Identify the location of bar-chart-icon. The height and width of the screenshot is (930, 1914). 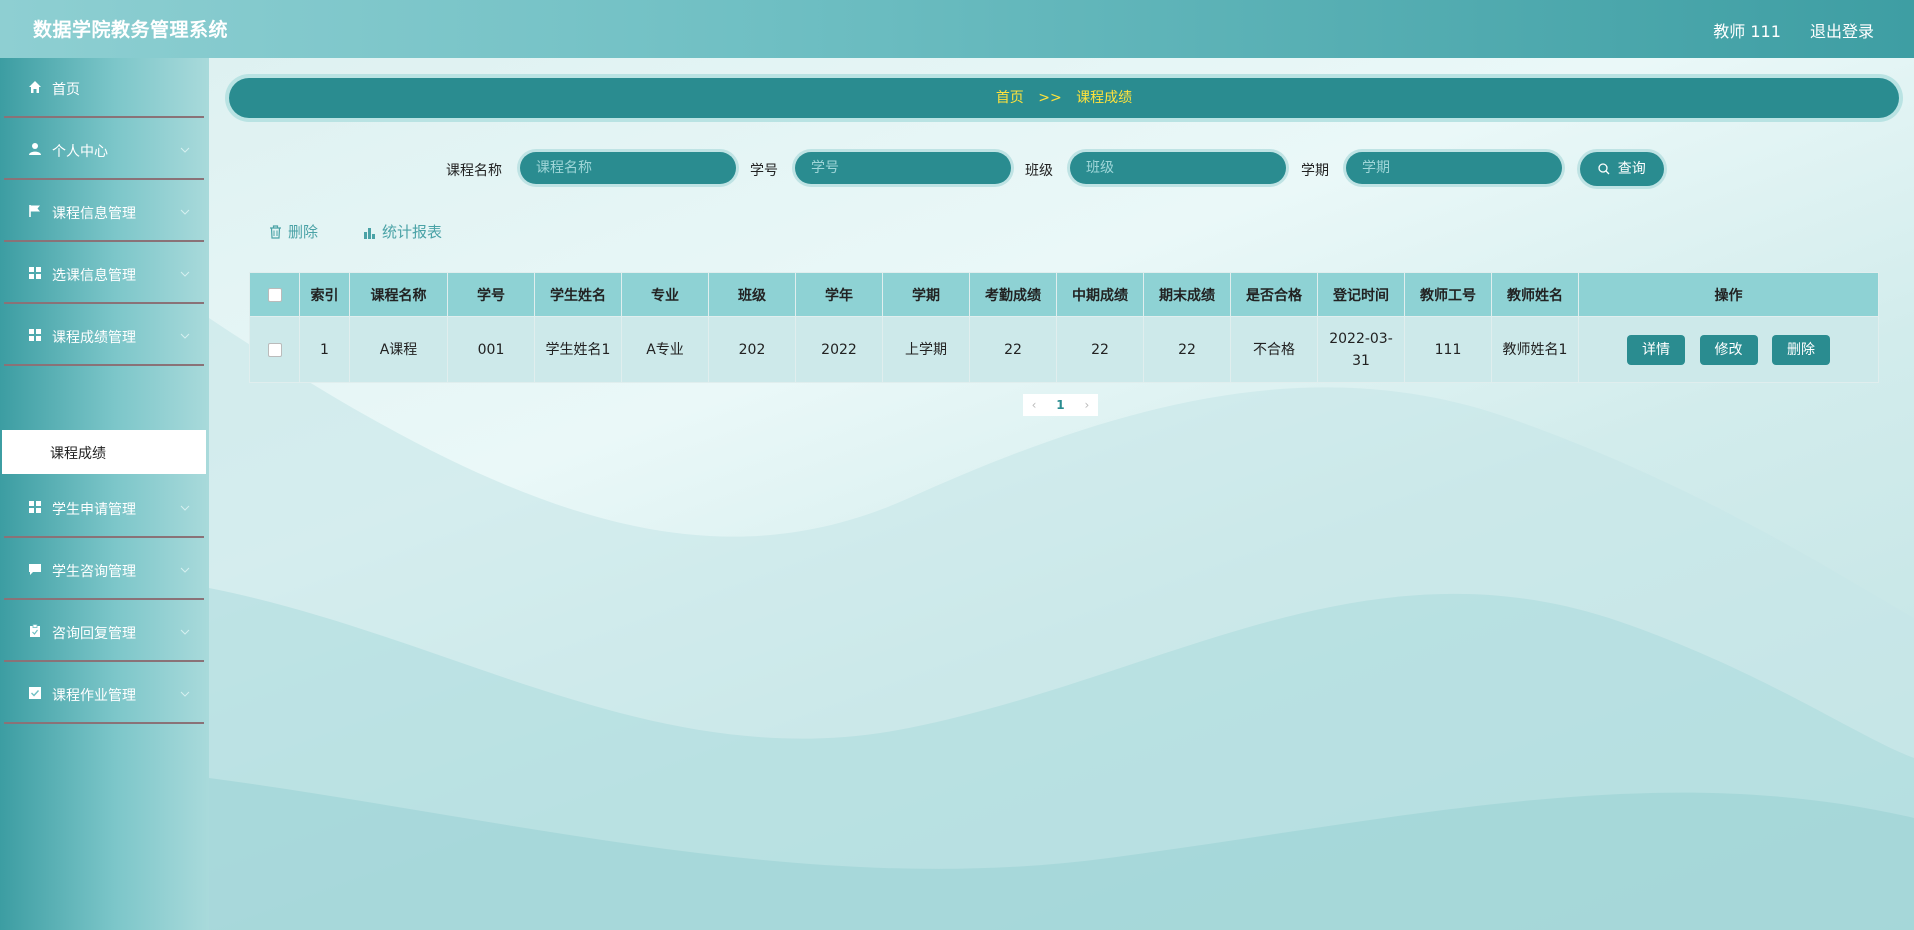
(369, 233).